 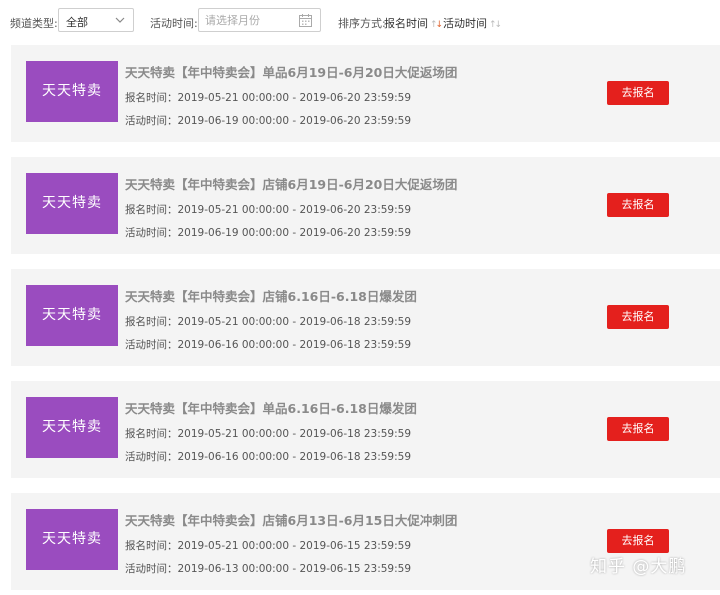 What do you see at coordinates (96, 20) in the screenshot?
I see `channel-type-select: 全部` at bounding box center [96, 20].